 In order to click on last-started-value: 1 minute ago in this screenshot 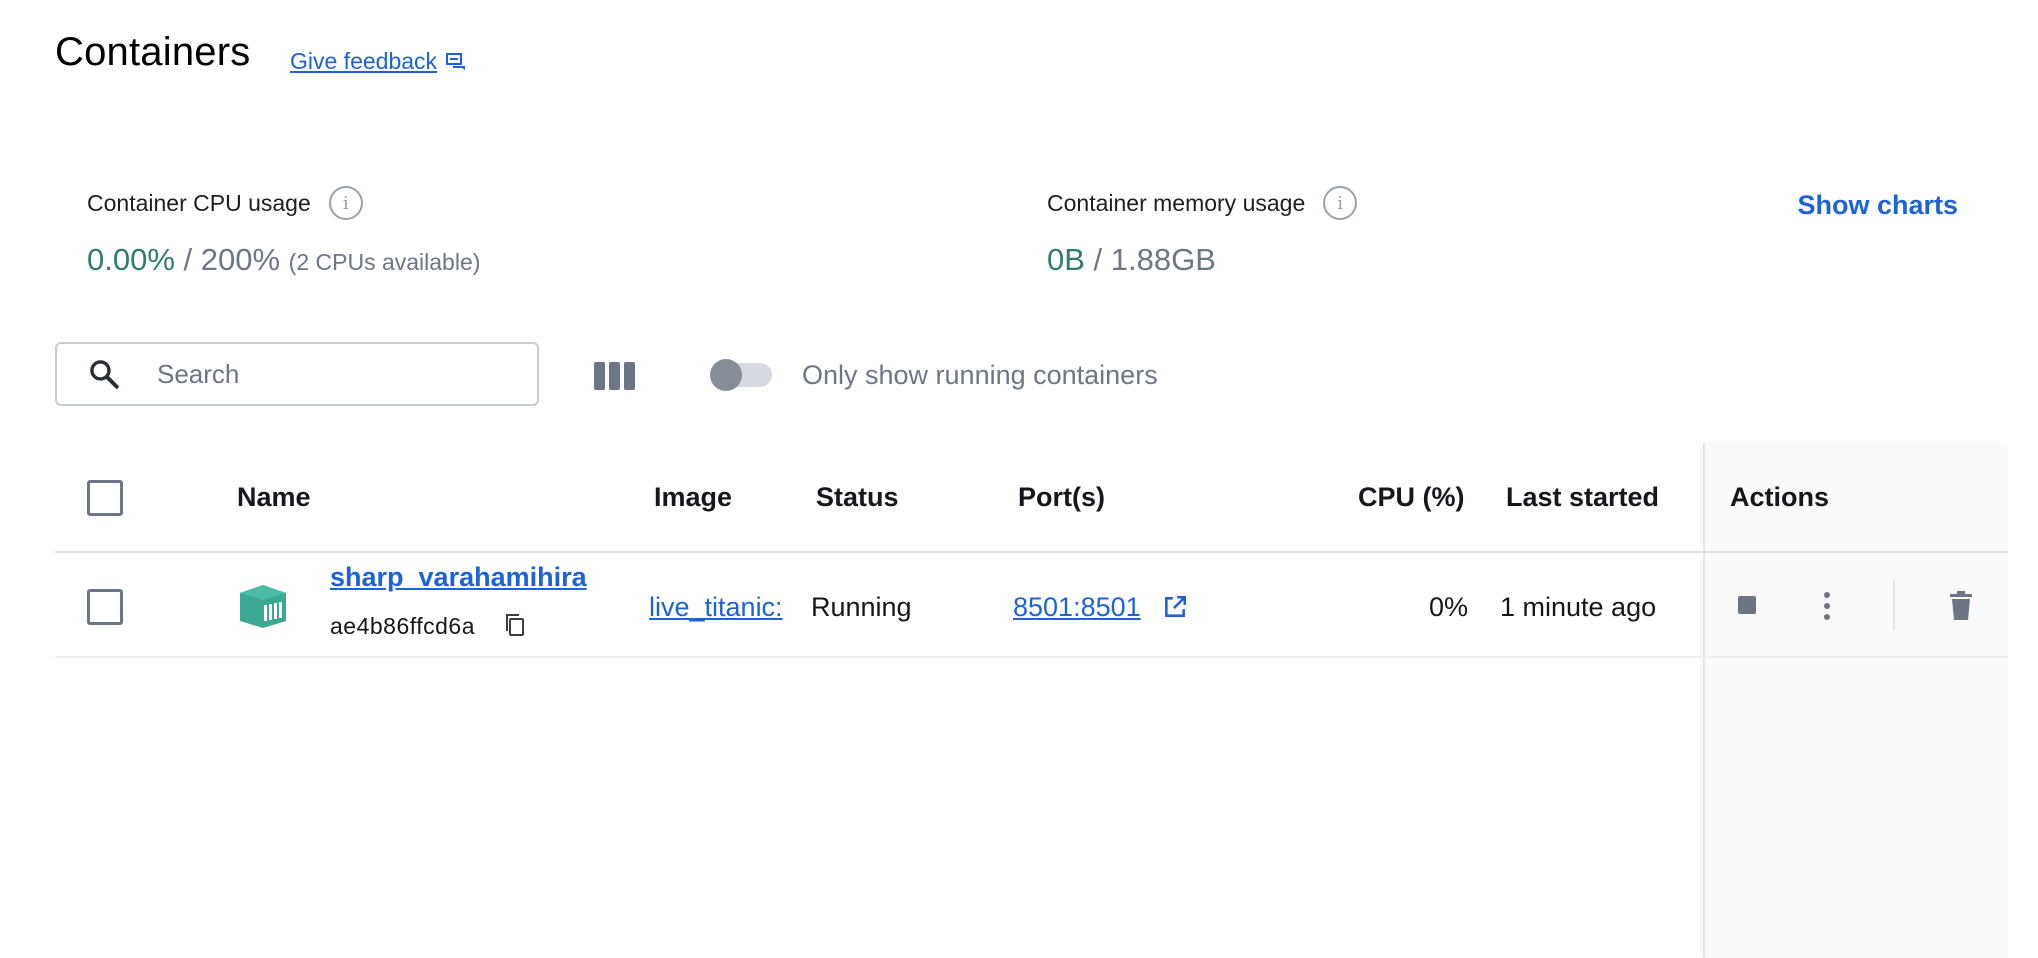, I will do `click(1578, 607)`.